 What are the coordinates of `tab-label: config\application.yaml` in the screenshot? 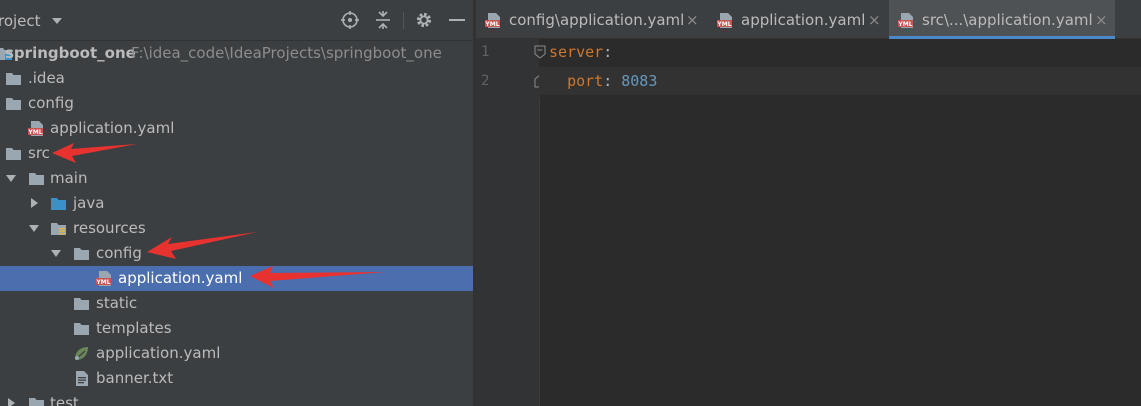 It's located at (597, 20).